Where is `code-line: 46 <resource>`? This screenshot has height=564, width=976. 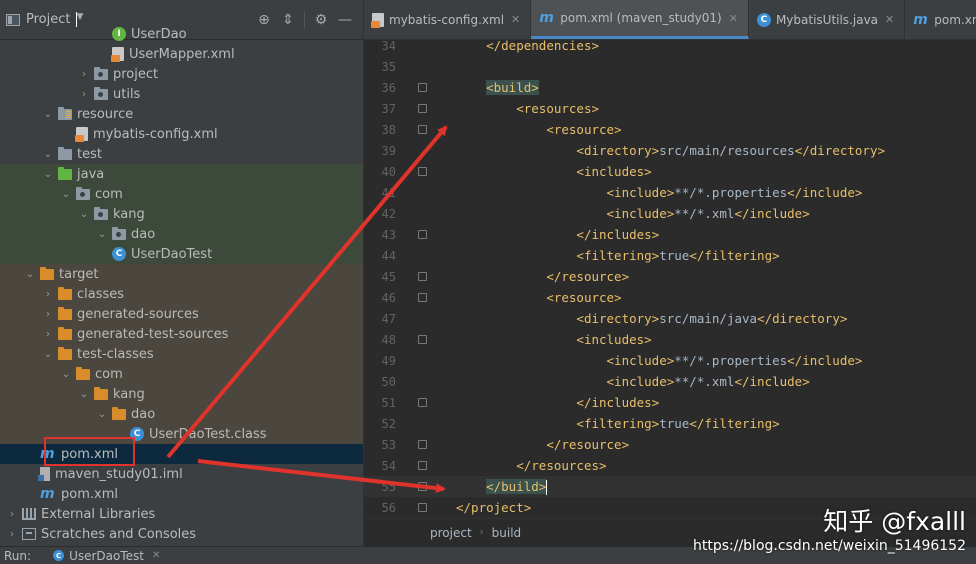
code-line: 46 <resource> is located at coordinates (670, 297).